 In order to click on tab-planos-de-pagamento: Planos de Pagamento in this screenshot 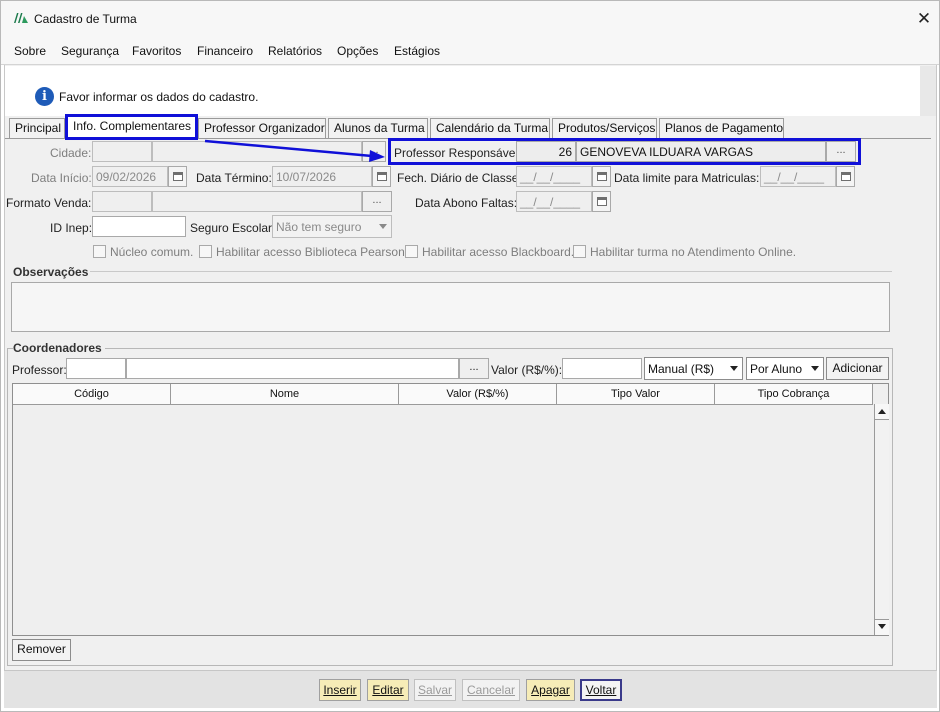, I will do `click(721, 128)`.